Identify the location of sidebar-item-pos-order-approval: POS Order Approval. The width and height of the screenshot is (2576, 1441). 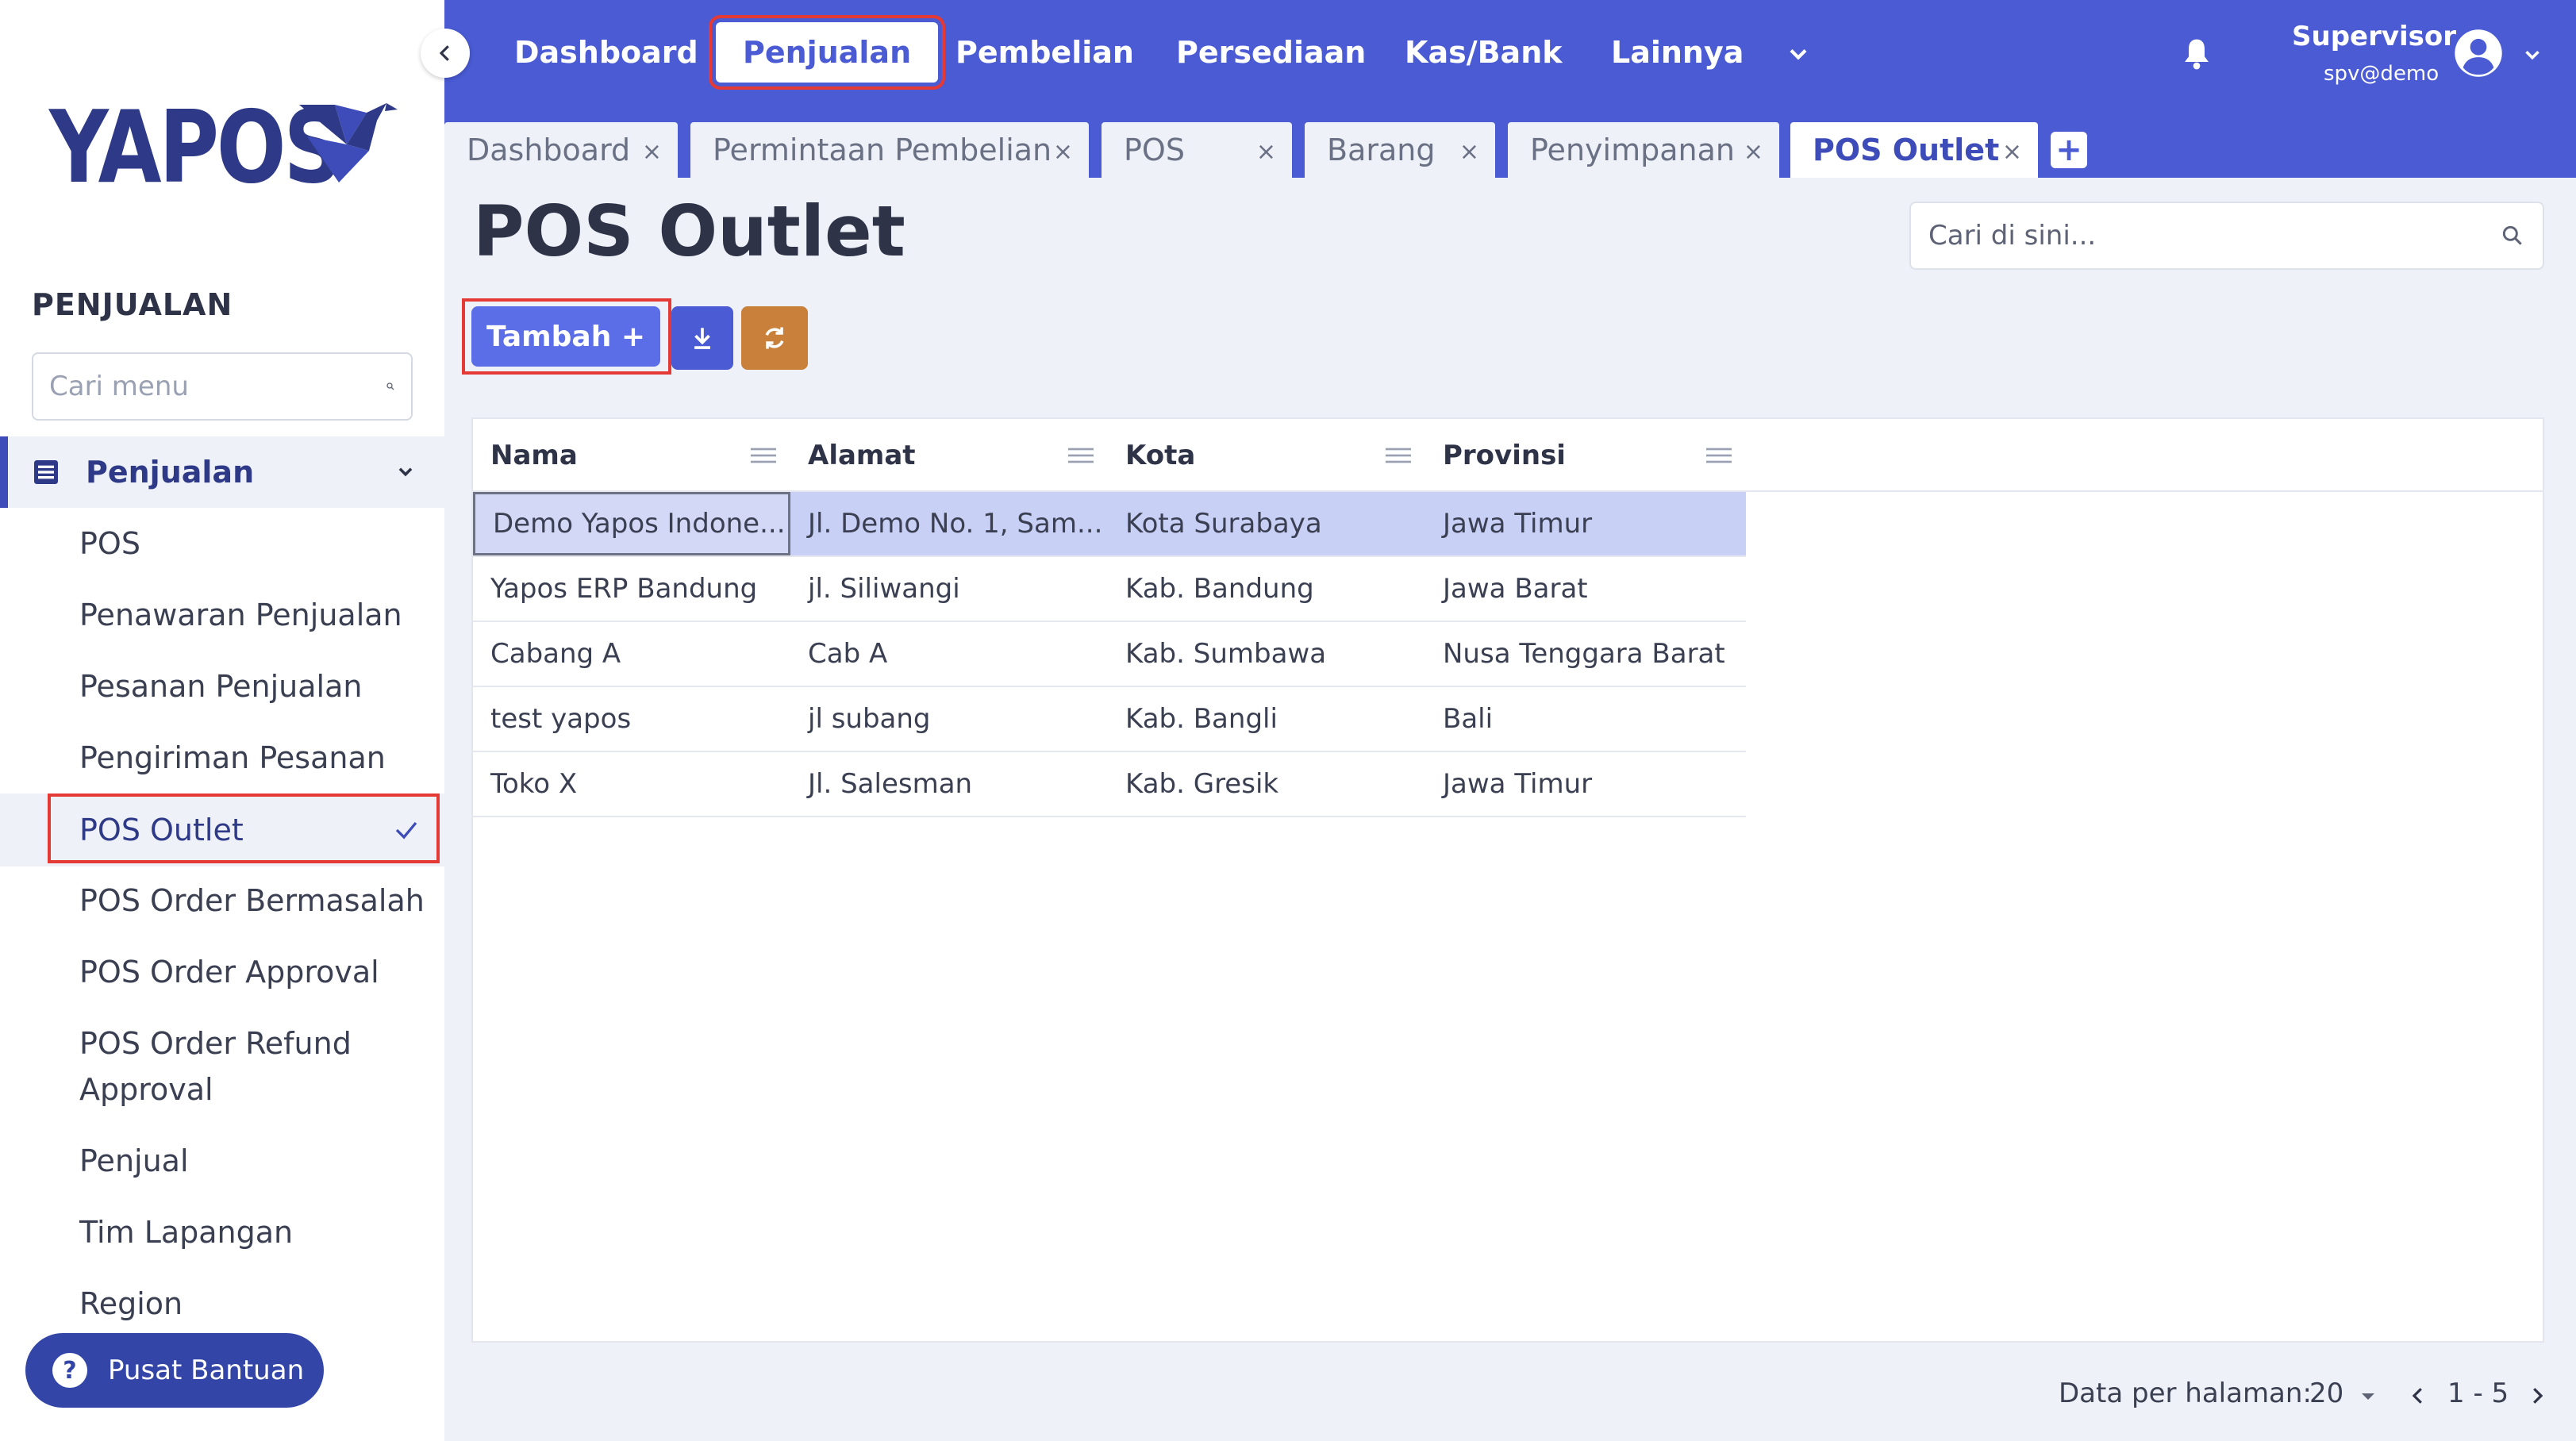
(222, 972).